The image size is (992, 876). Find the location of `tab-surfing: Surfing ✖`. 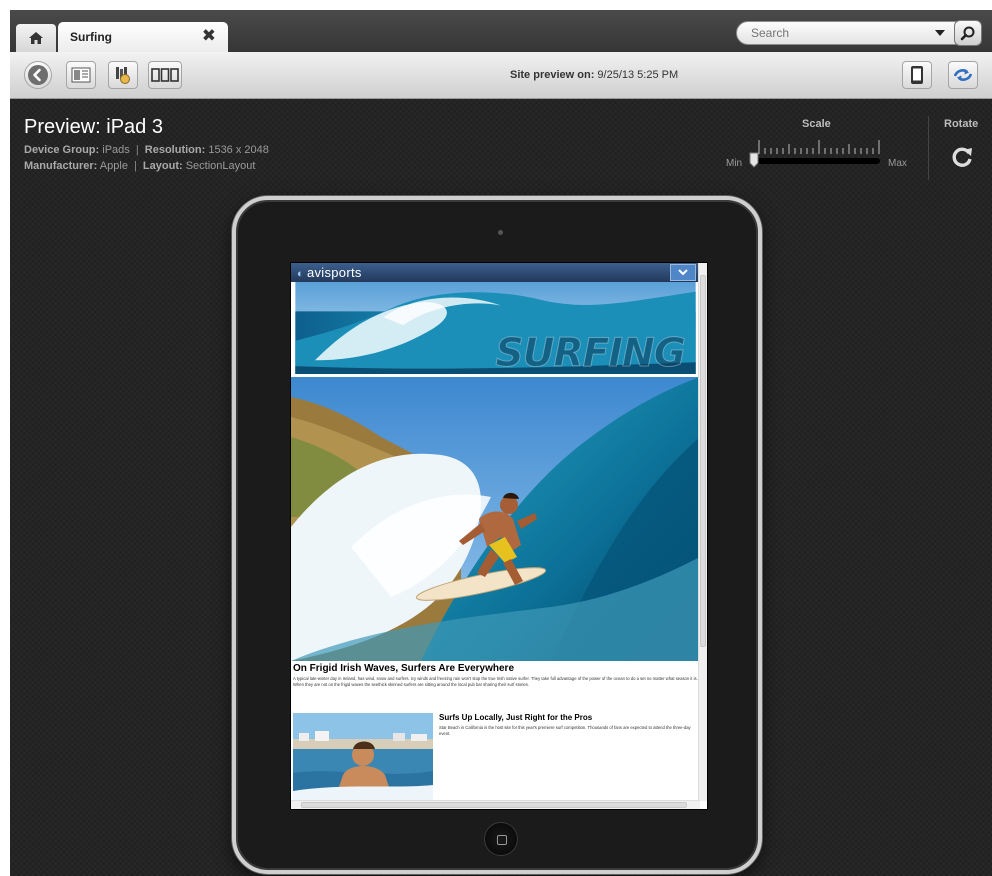

tab-surfing: Surfing ✖ is located at coordinates (143, 37).